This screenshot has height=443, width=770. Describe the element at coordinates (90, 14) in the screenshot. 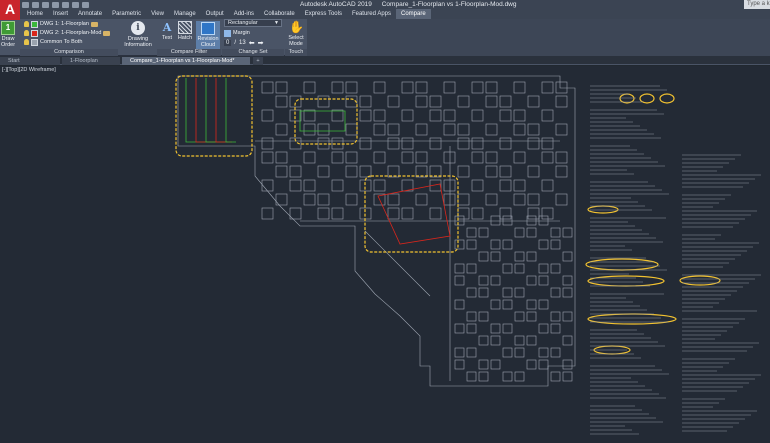

I see `tab-annotate: Annotate` at that location.